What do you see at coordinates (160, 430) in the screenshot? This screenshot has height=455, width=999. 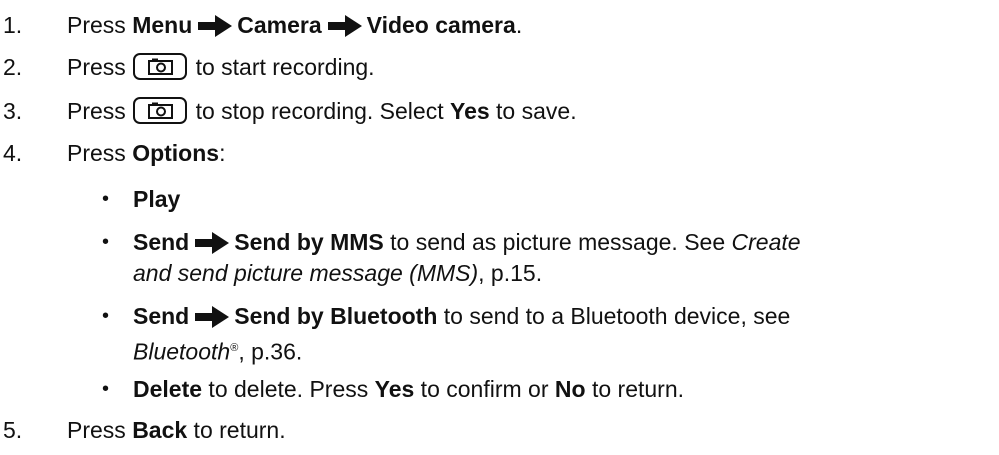 I see `back-label: Back` at bounding box center [160, 430].